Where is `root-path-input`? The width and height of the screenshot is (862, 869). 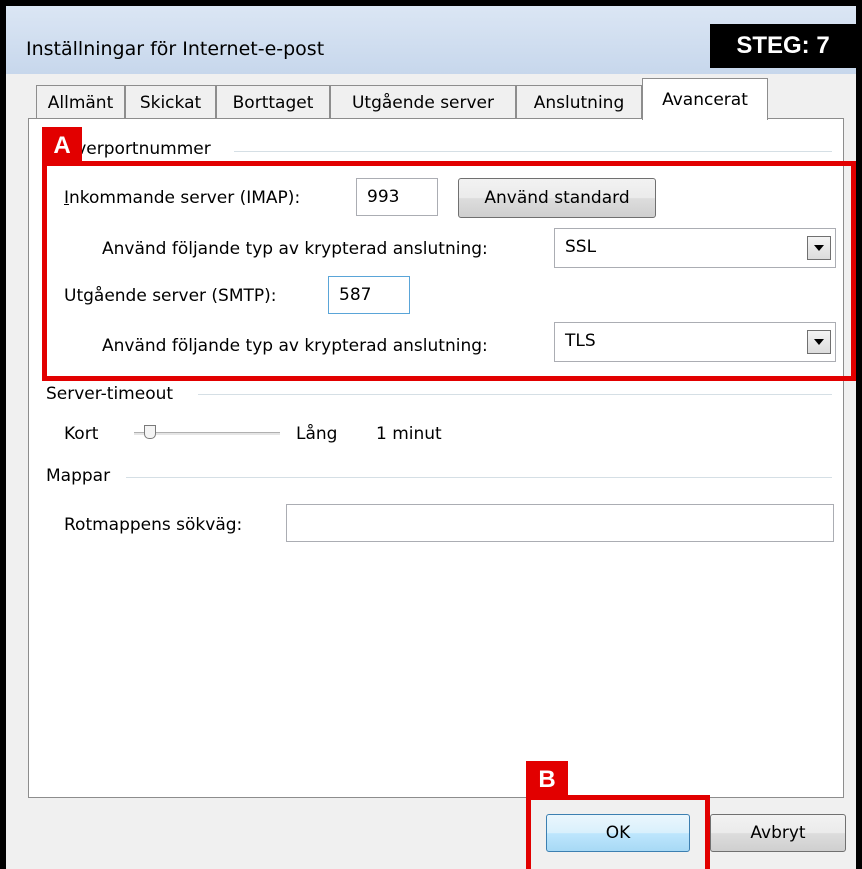
root-path-input is located at coordinates (560, 523).